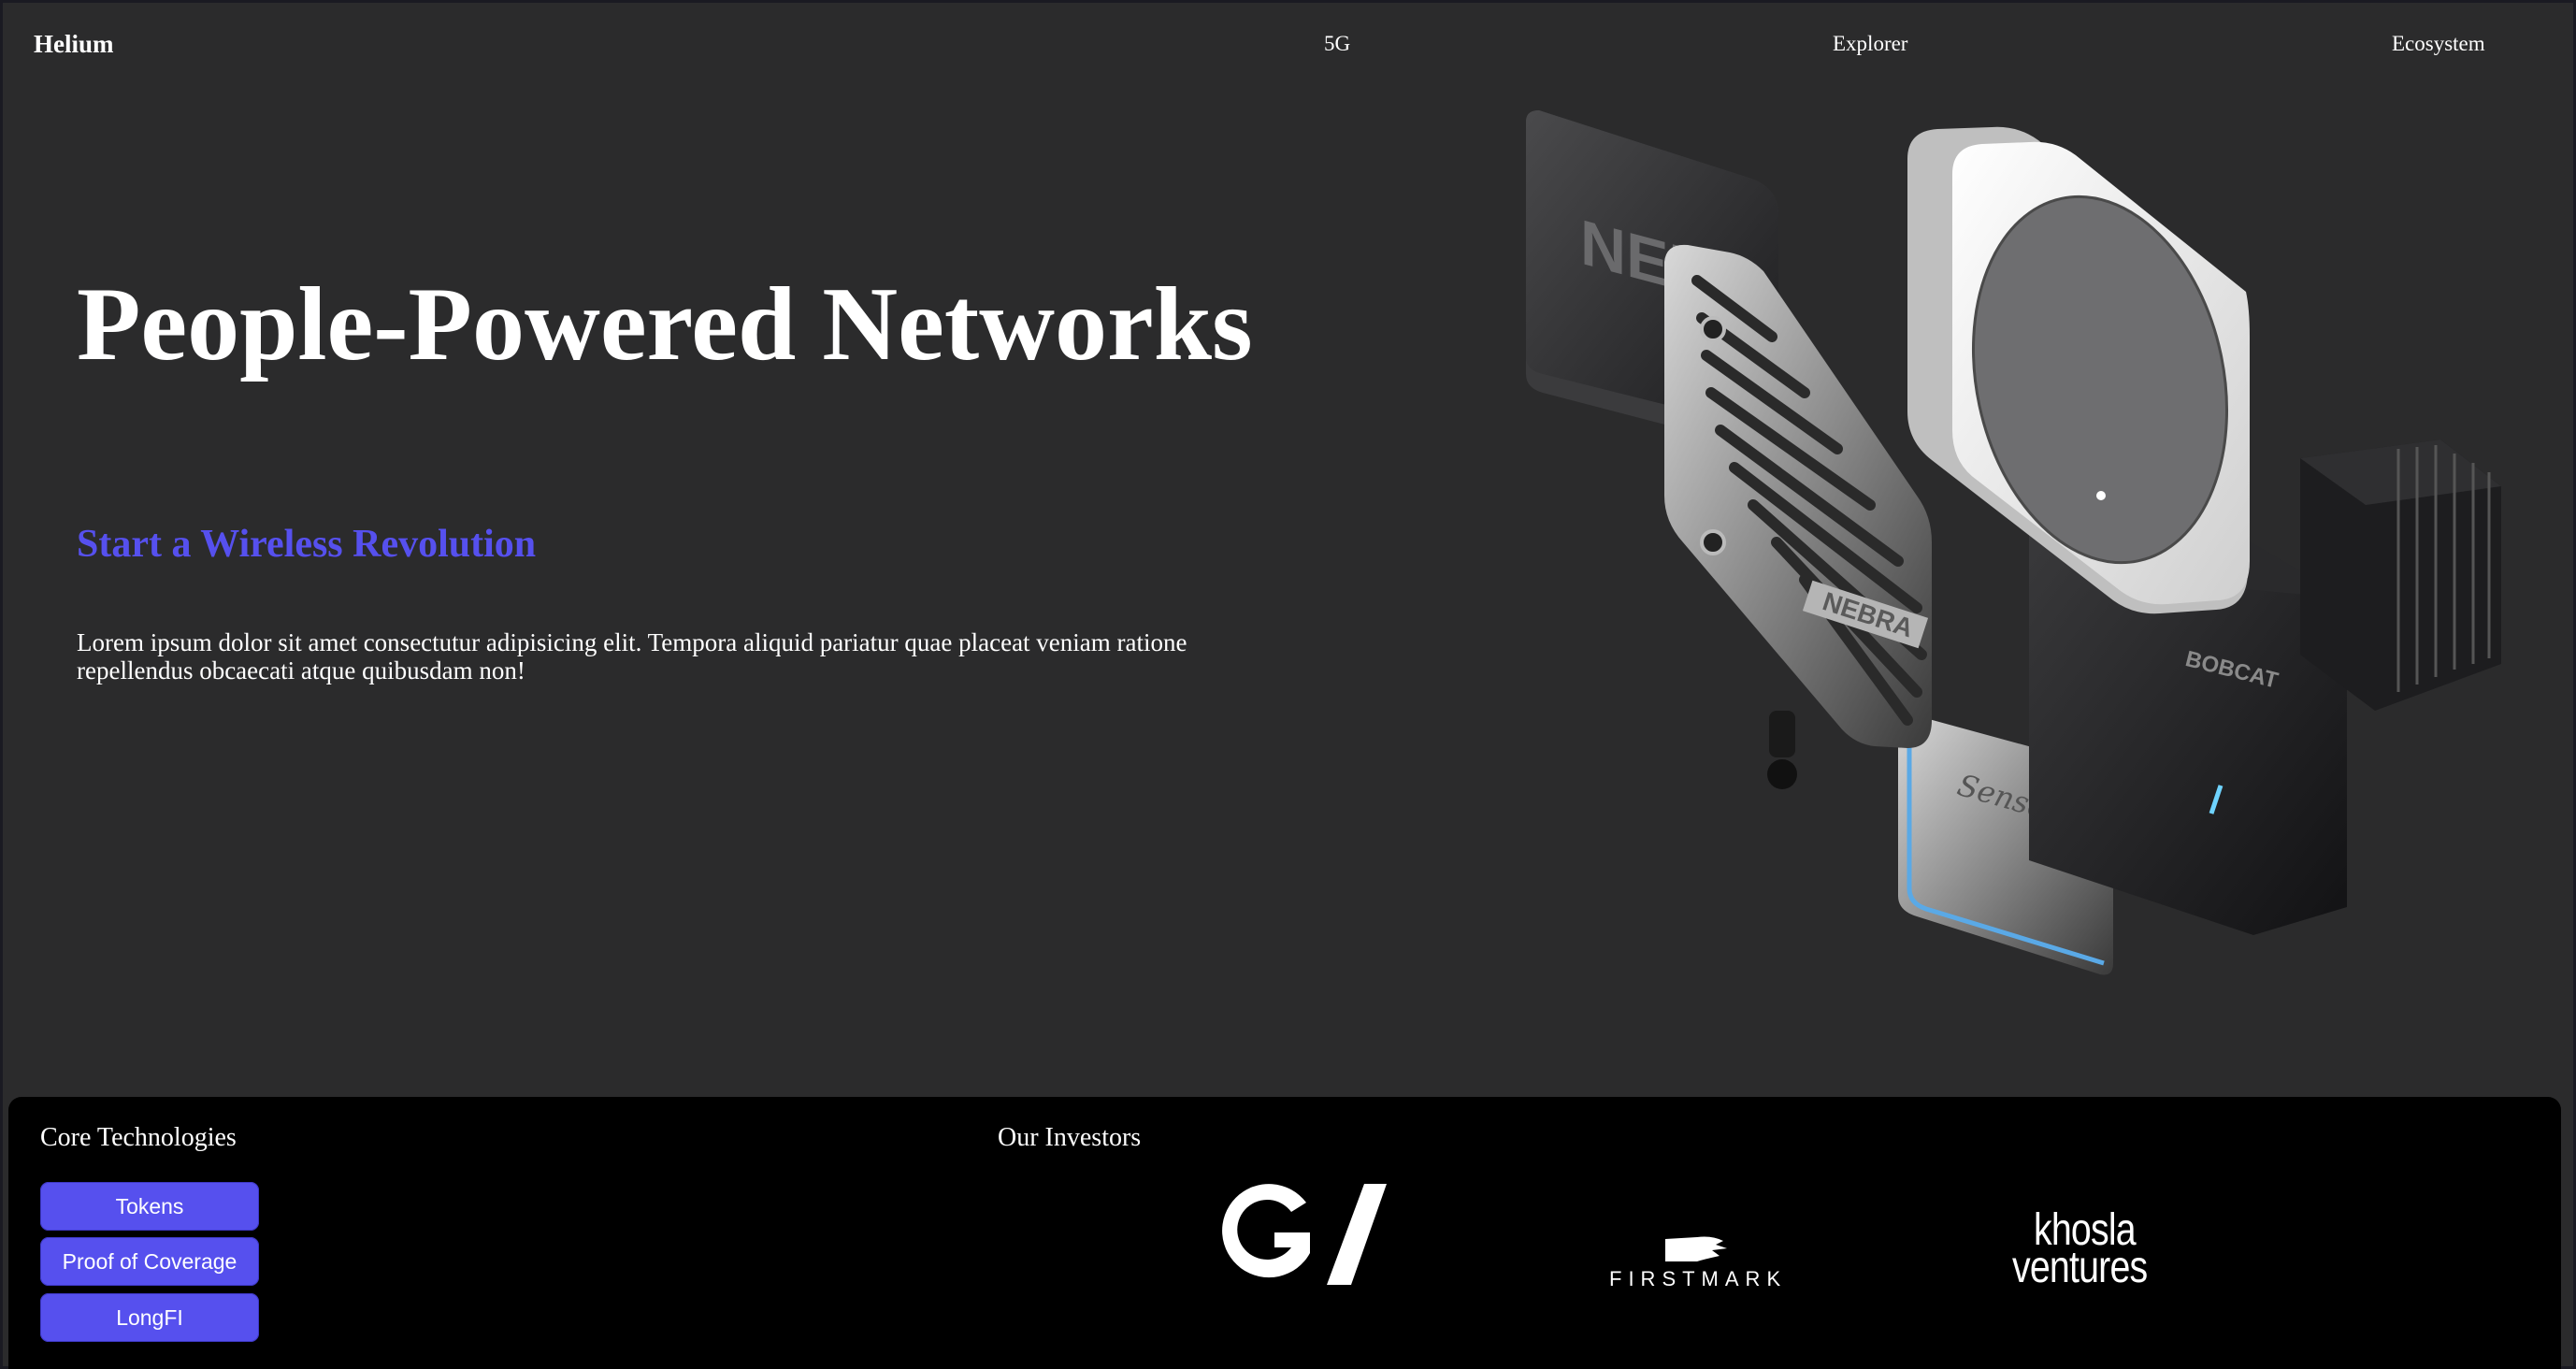  I want to click on small-gateway-device, so click(2401, 575).